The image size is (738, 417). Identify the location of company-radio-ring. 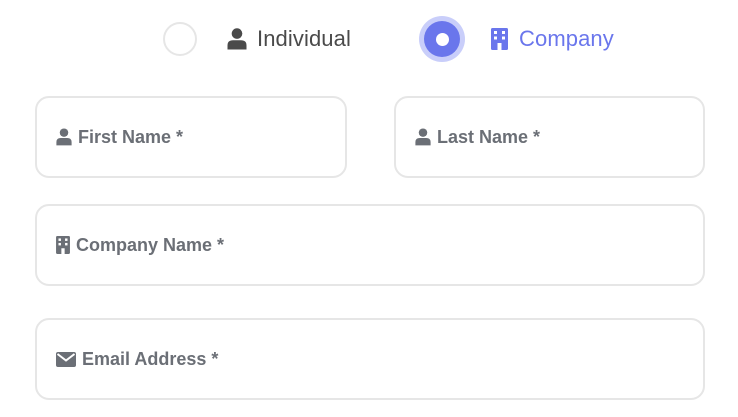
(442, 39).